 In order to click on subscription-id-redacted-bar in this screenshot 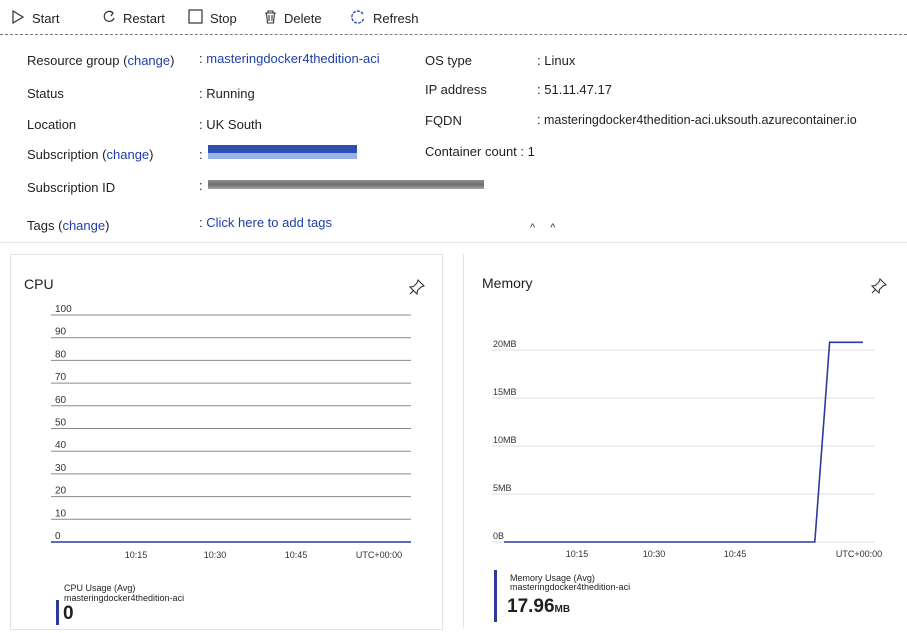, I will do `click(346, 184)`.